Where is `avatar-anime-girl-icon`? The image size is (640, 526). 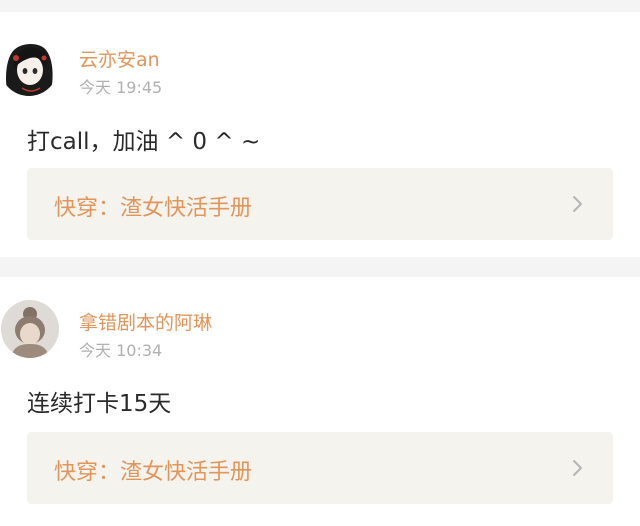
avatar-anime-girl-icon is located at coordinates (29, 67).